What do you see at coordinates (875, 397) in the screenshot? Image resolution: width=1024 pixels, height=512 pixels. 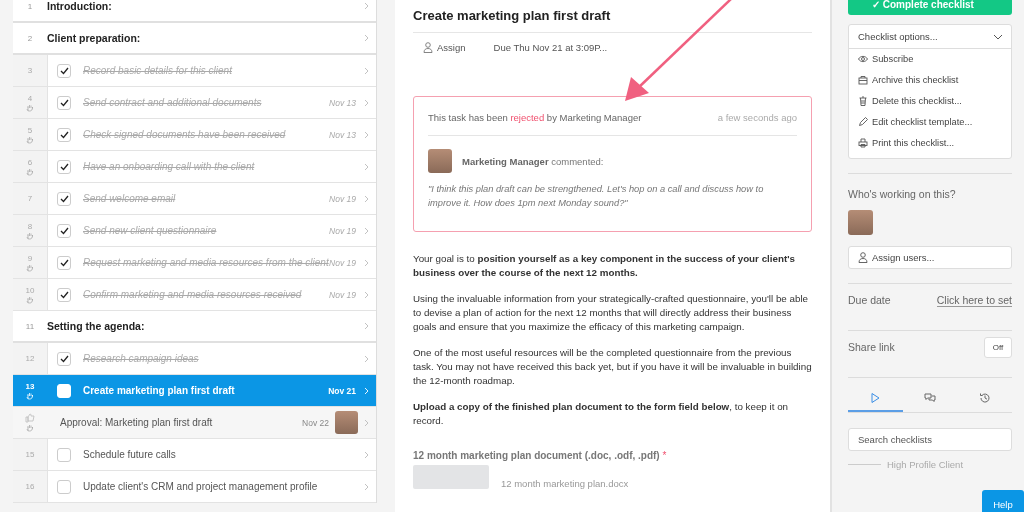 I see `play-icon` at bounding box center [875, 397].